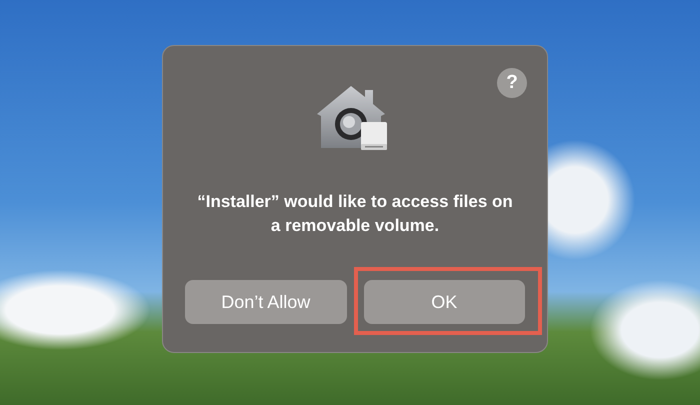 The image size is (700, 405). Describe the element at coordinates (444, 302) in the screenshot. I see `dialog-button: OK` at that location.